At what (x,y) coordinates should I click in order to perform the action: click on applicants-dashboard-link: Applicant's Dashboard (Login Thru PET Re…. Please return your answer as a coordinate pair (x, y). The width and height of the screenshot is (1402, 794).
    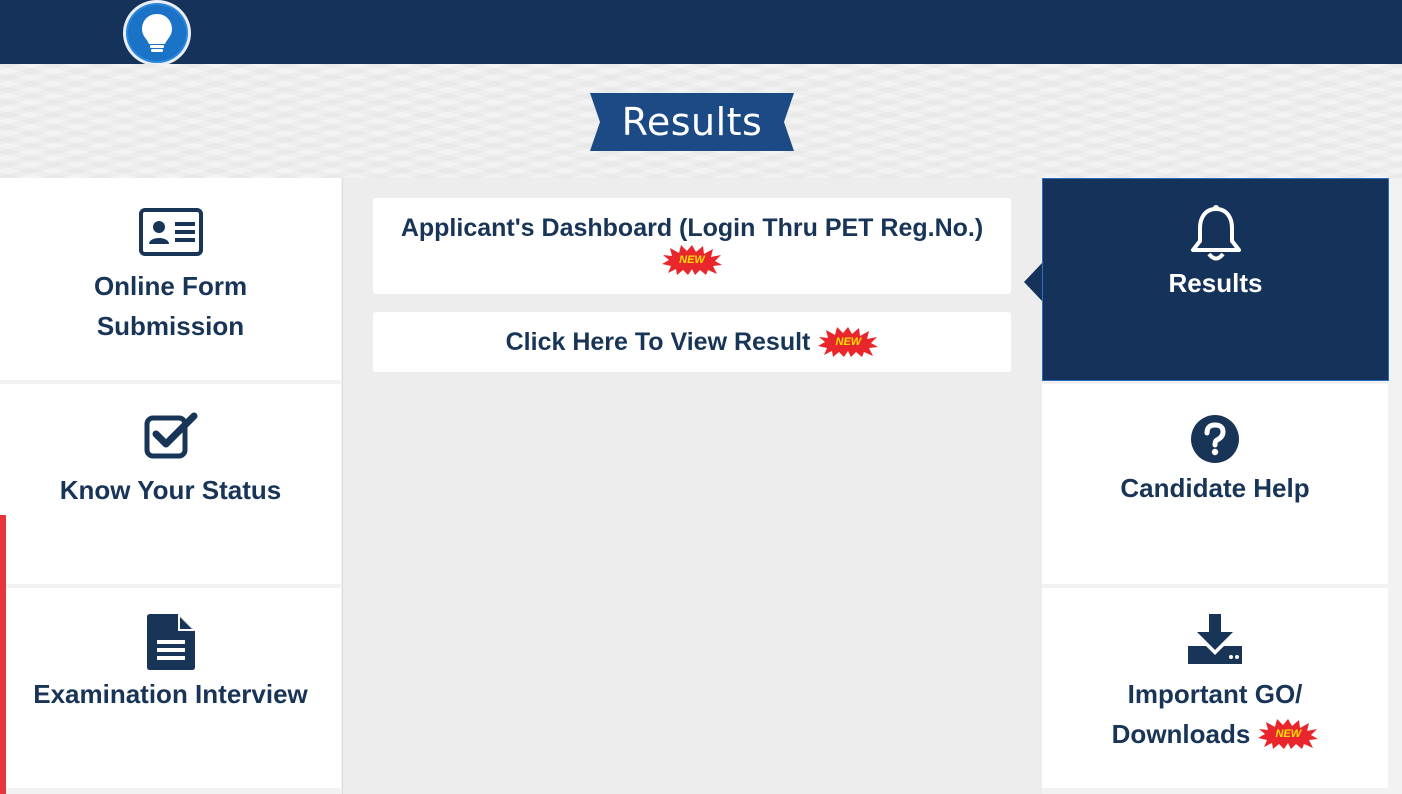
    Looking at the image, I should click on (692, 246).